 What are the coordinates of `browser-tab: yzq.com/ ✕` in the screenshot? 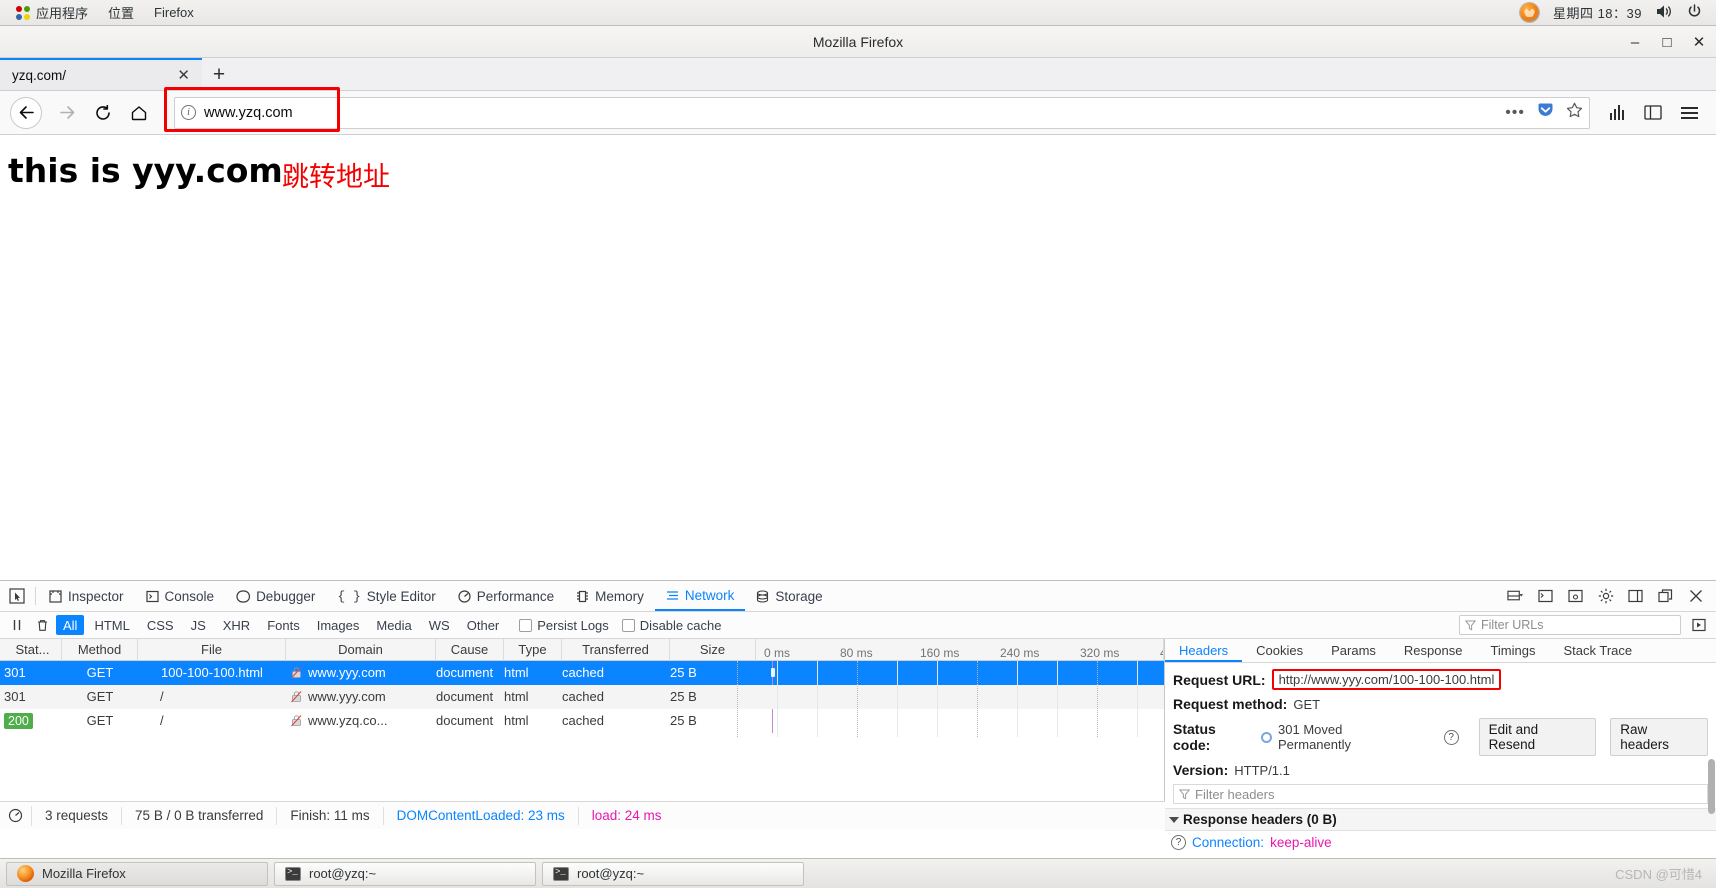 It's located at (101, 74).